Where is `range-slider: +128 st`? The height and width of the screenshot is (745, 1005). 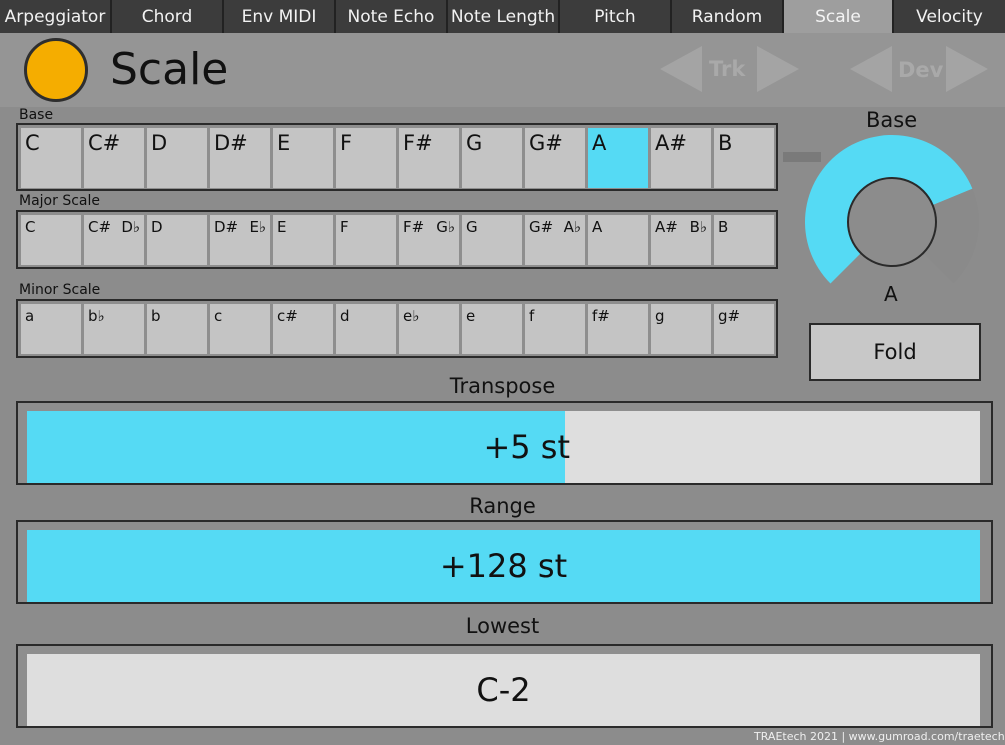
range-slider: +128 st is located at coordinates (504, 562).